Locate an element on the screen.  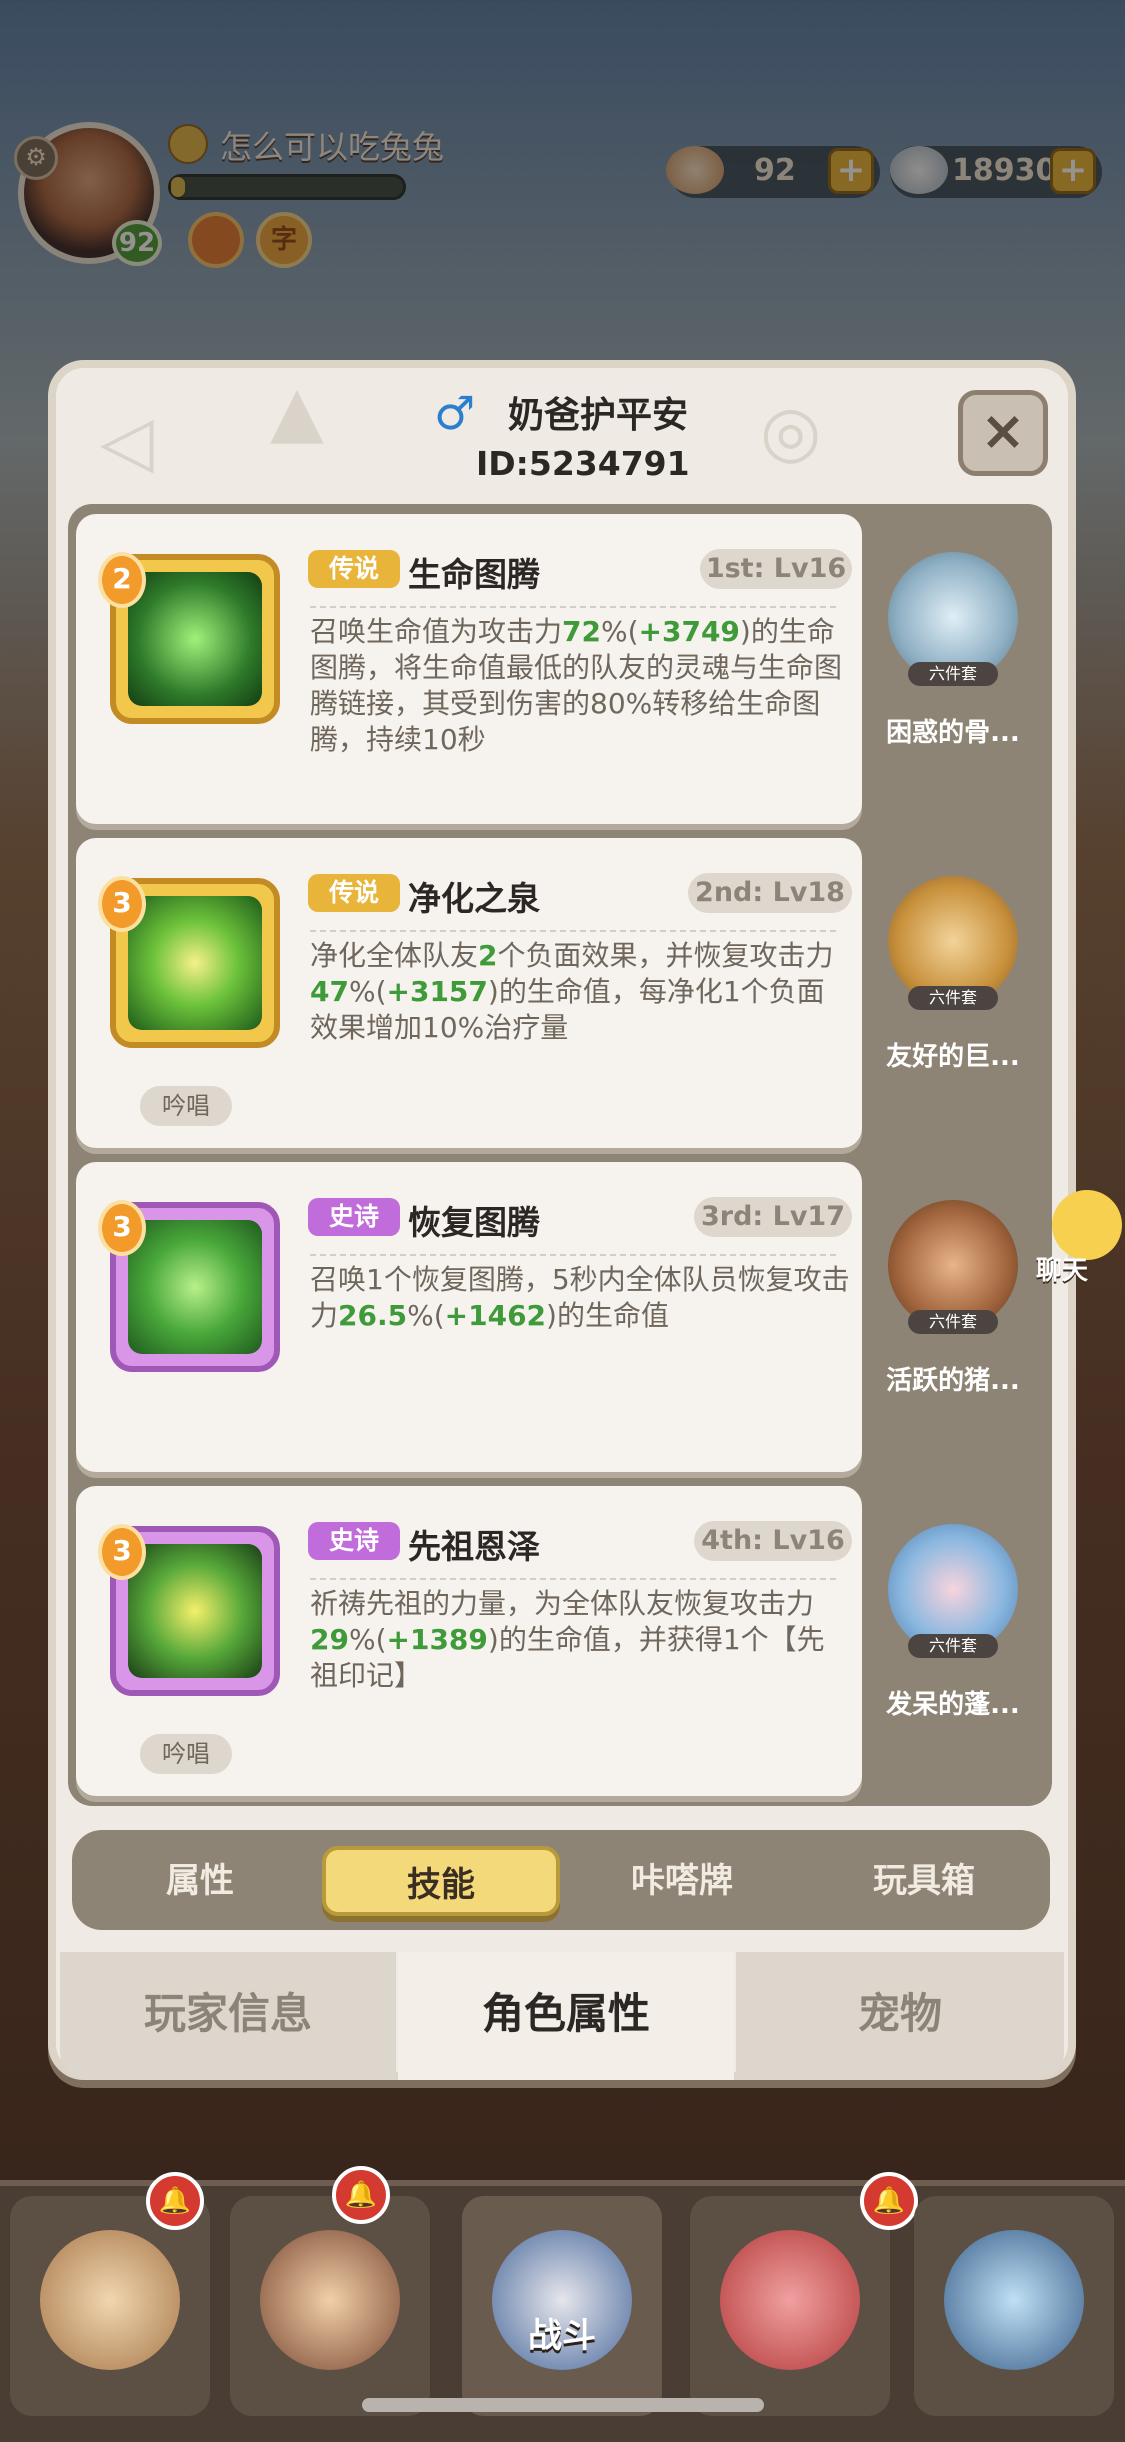
tab-character-attributes: 角色属性 is located at coordinates (566, 2016).